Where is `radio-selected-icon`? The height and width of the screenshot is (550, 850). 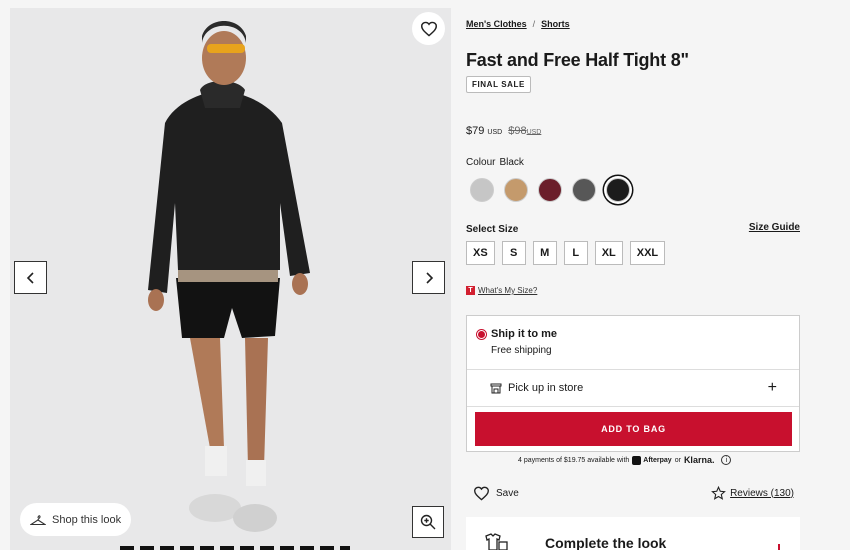
radio-selected-icon is located at coordinates (481, 334).